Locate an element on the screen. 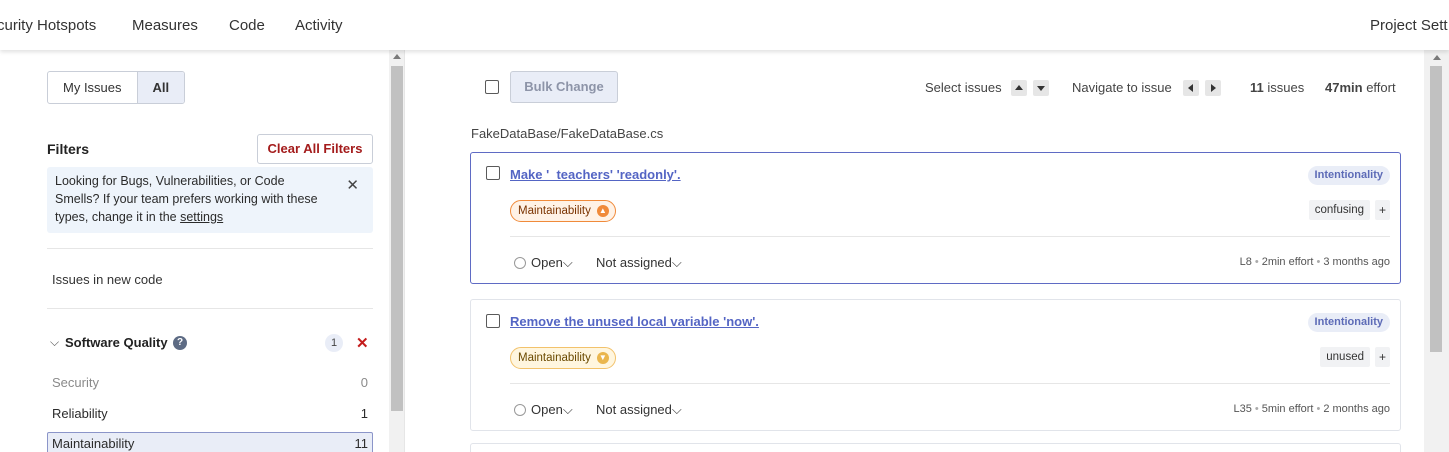 The image size is (1449, 452). issues-total: 11 issues is located at coordinates (1277, 87).